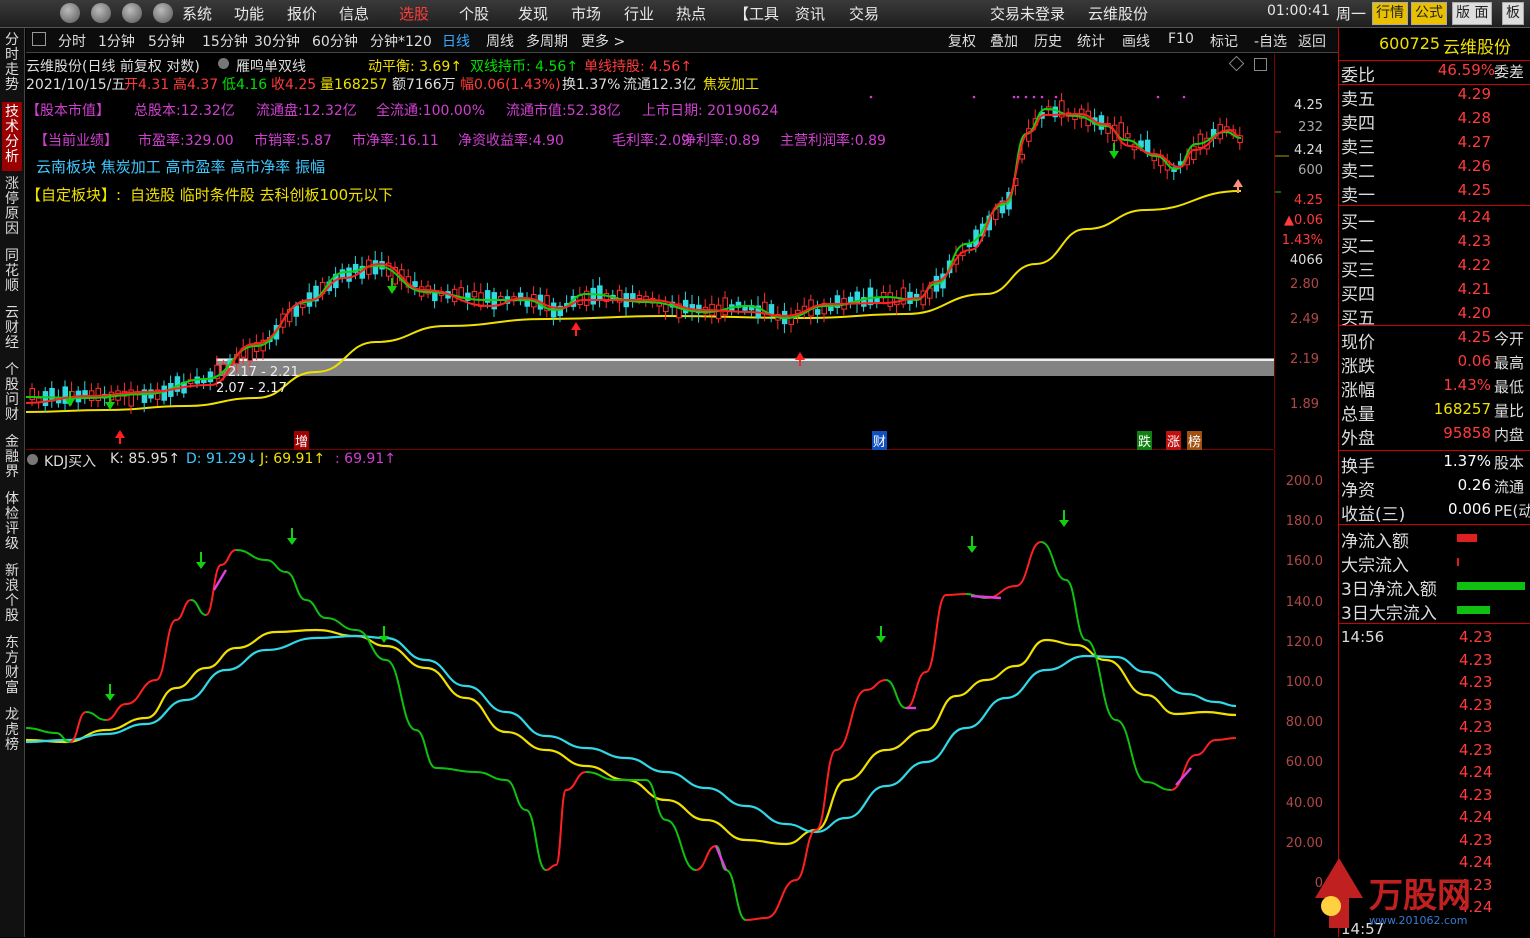  Describe the element at coordinates (1181, 39) in the screenshot. I see `tool-5: F10` at that location.